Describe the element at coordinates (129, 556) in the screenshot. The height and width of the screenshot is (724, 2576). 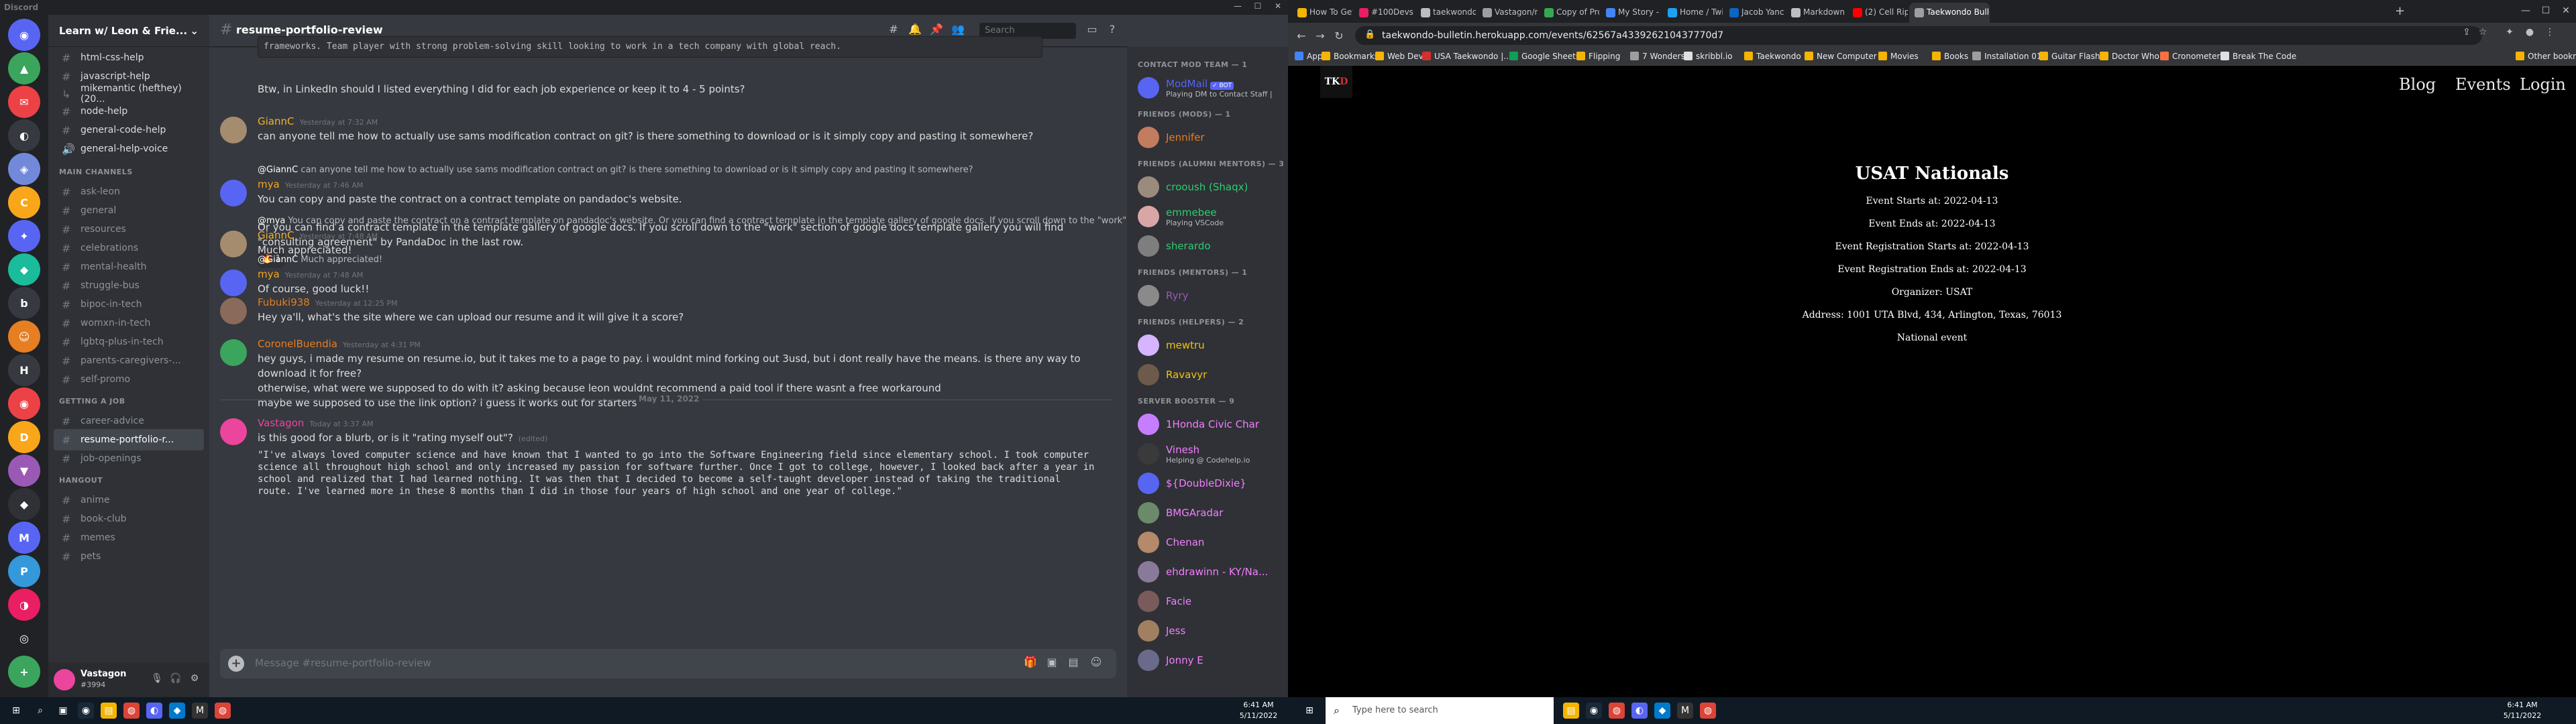
I see `channel-item: # pets` at that location.